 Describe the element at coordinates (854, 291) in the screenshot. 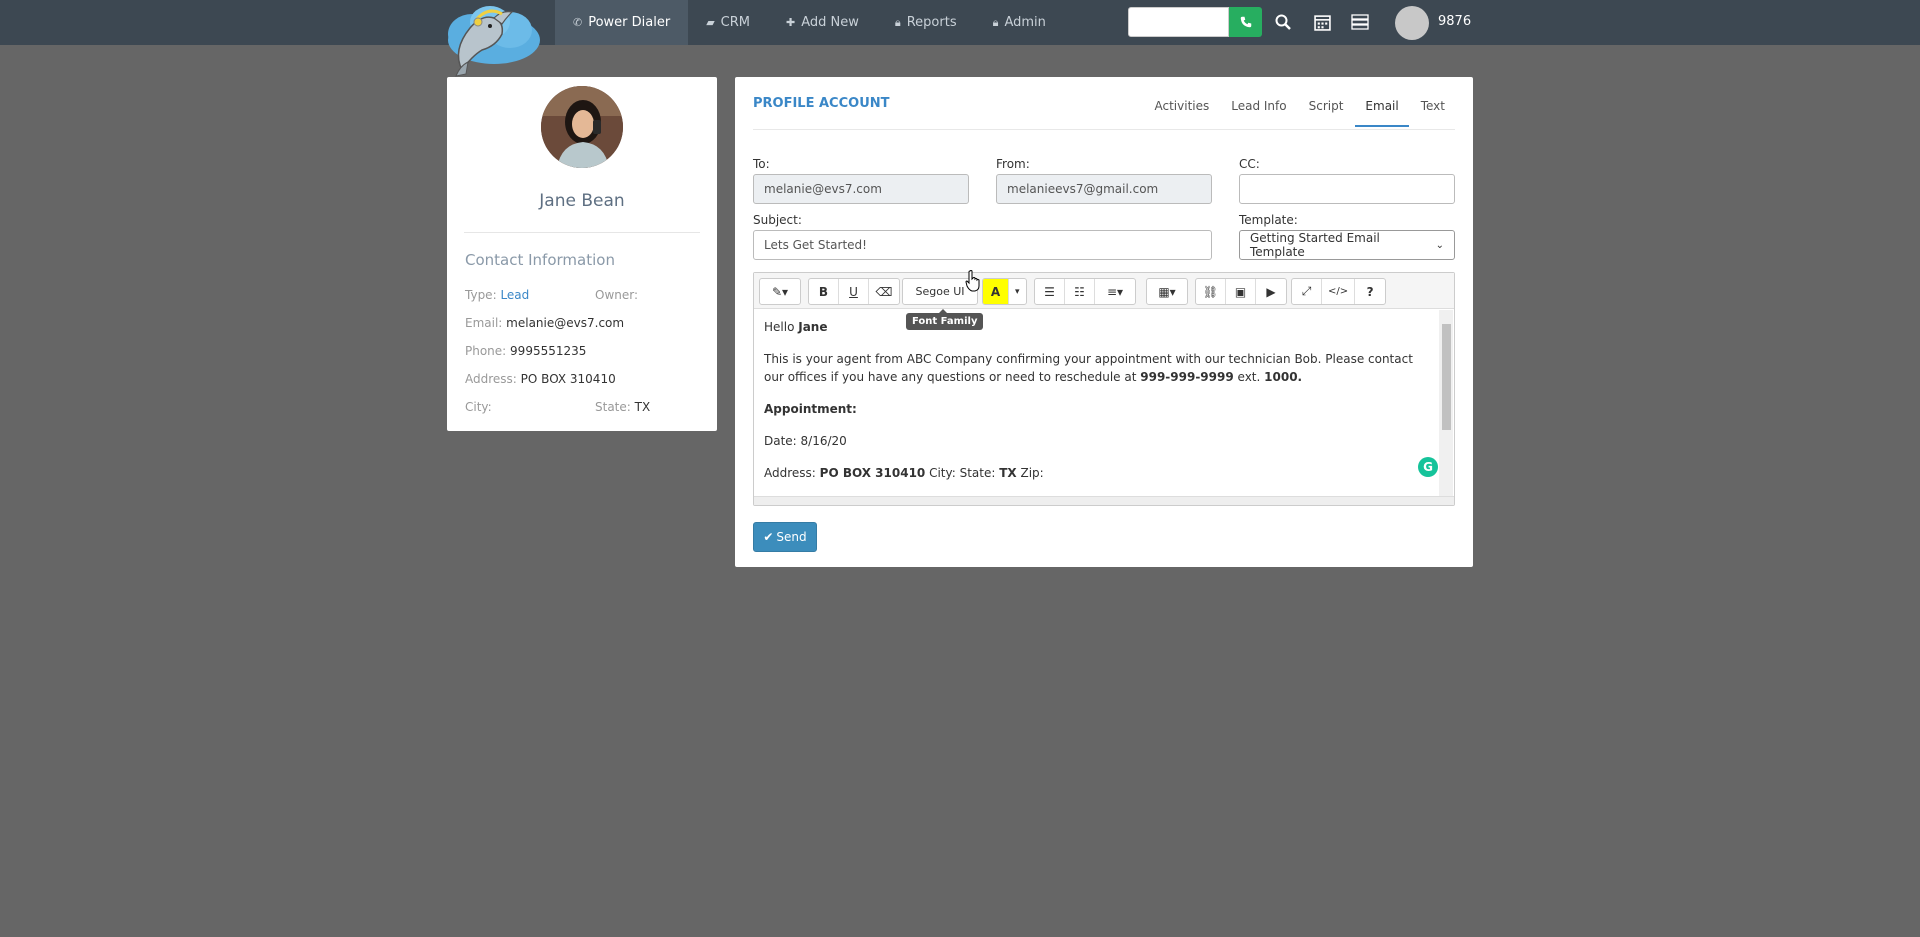

I see `underline-button: U` at that location.